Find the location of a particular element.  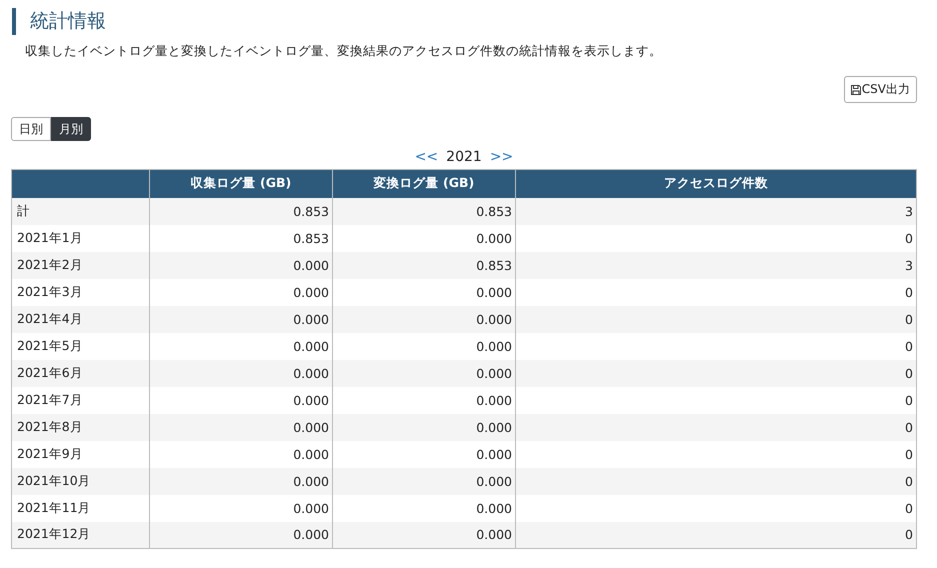

column-header: 収集ログ量 (GB) is located at coordinates (241, 184).